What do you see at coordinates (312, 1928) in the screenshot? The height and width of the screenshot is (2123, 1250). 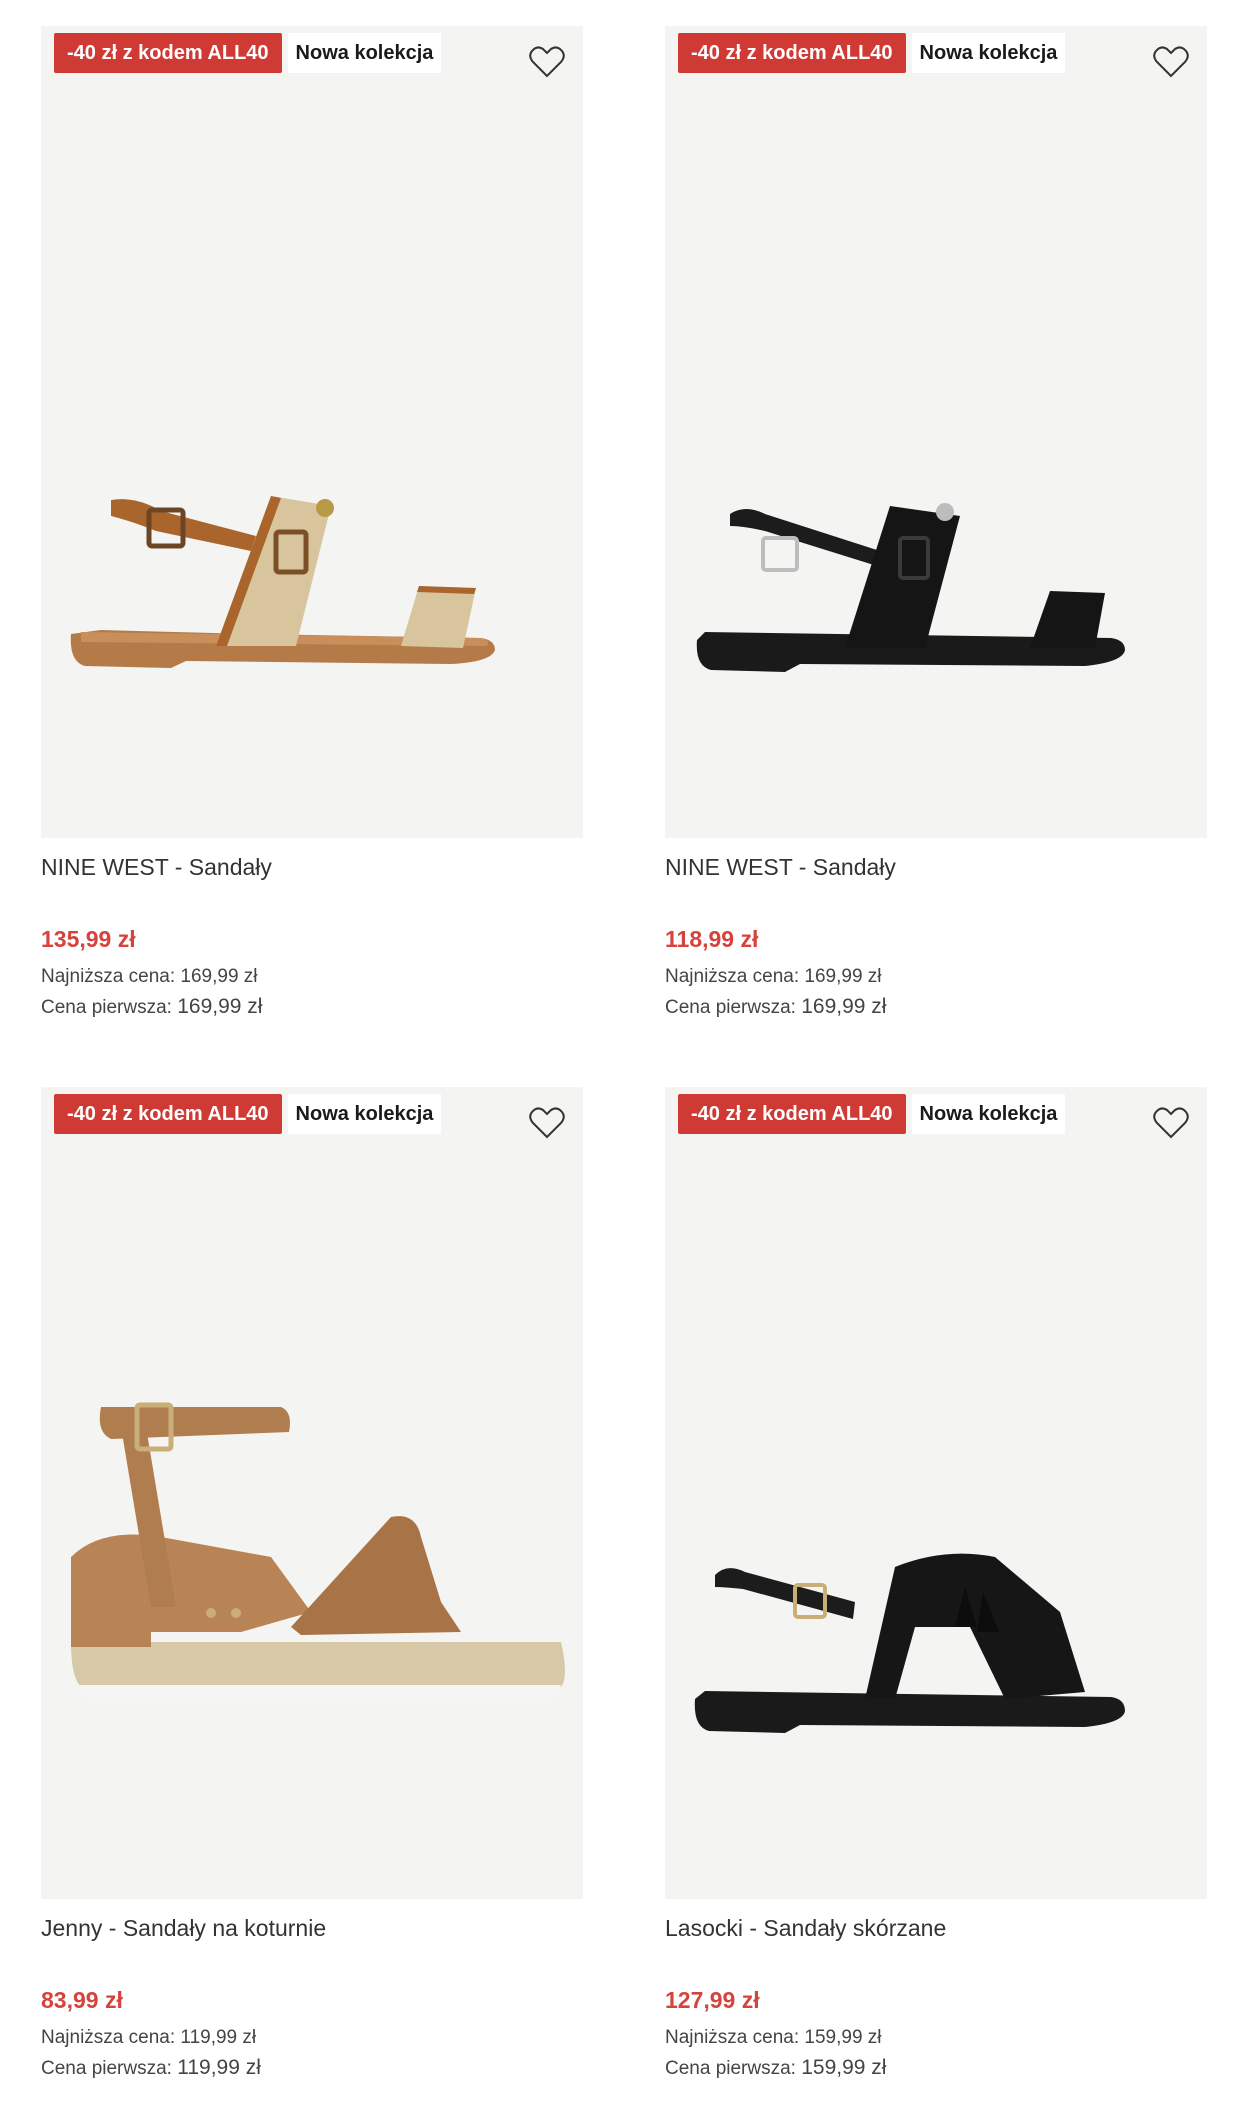 I see `product-name: Jenny - Sandały na koturnie` at bounding box center [312, 1928].